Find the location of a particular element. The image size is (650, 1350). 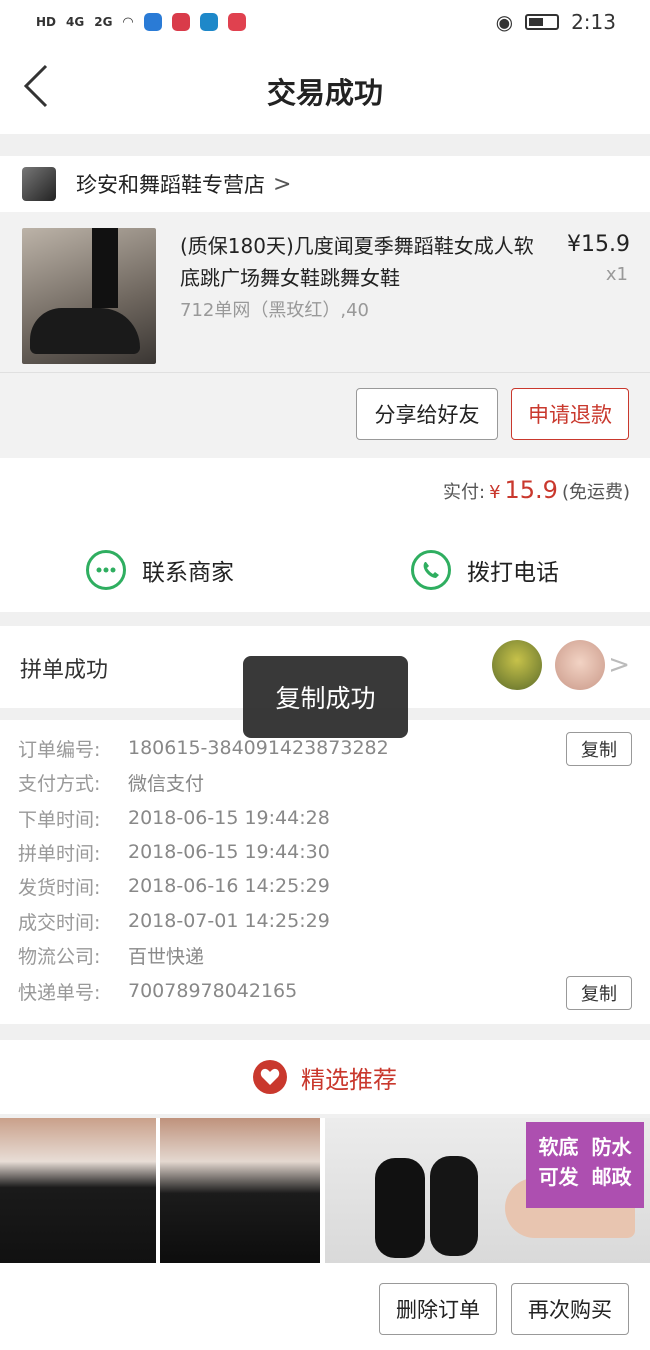

detail-label: 拼单时间: is located at coordinates (59, 853).